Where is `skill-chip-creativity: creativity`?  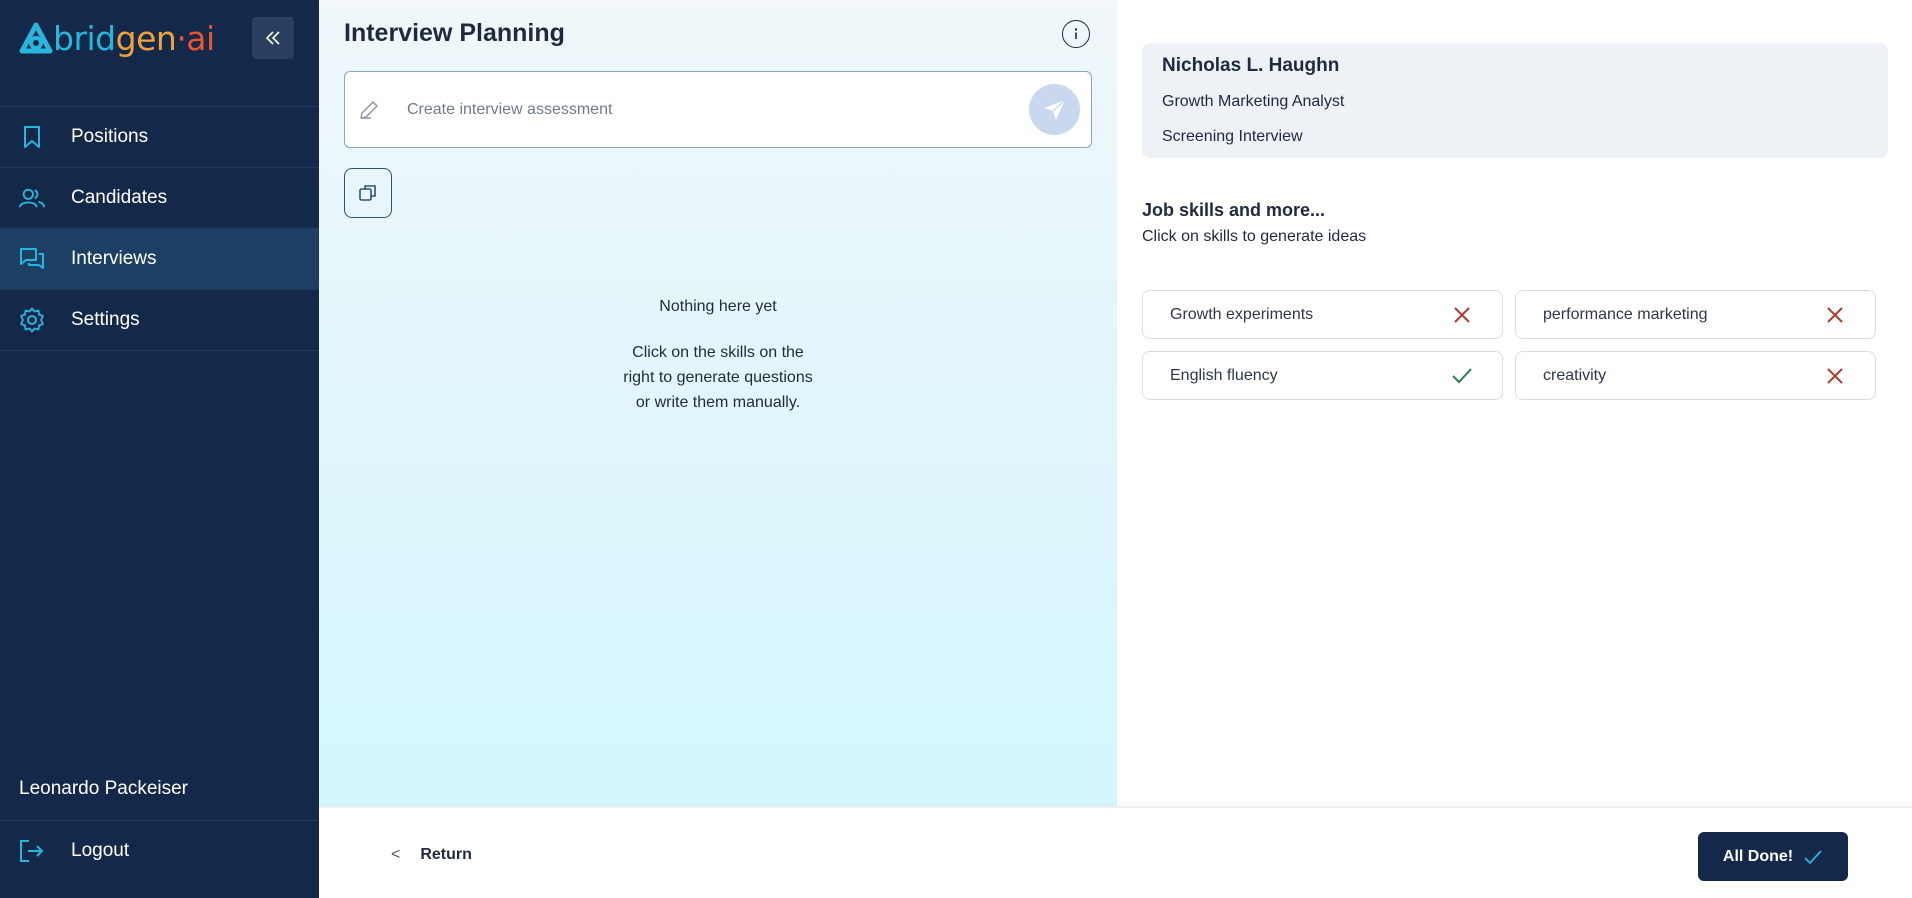
skill-chip-creativity: creativity is located at coordinates (1695, 375).